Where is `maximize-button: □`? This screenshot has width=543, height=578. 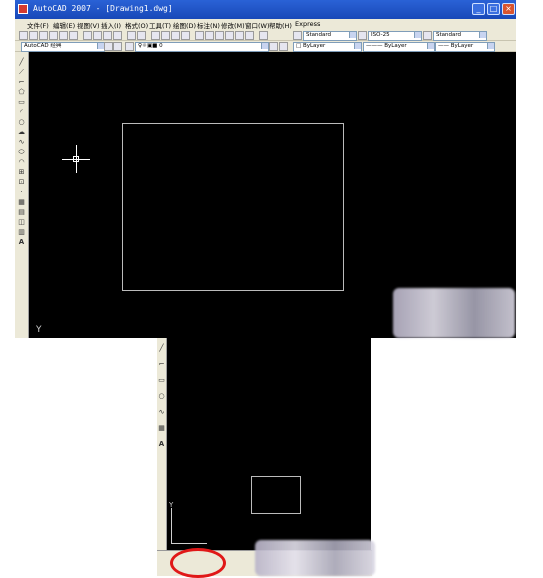
maximize-button: □ is located at coordinates (493, 9).